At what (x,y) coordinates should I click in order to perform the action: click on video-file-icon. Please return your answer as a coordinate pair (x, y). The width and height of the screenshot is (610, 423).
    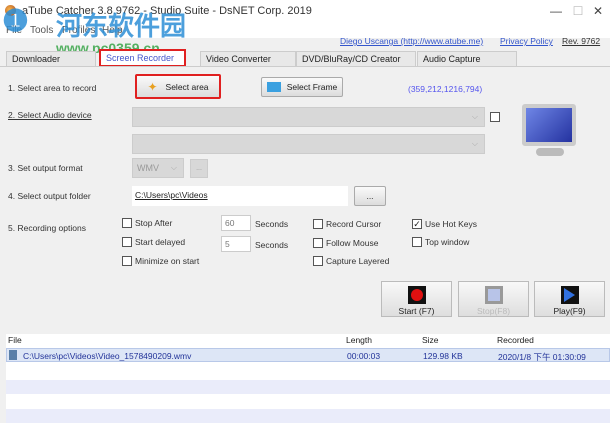
    Looking at the image, I should click on (13, 355).